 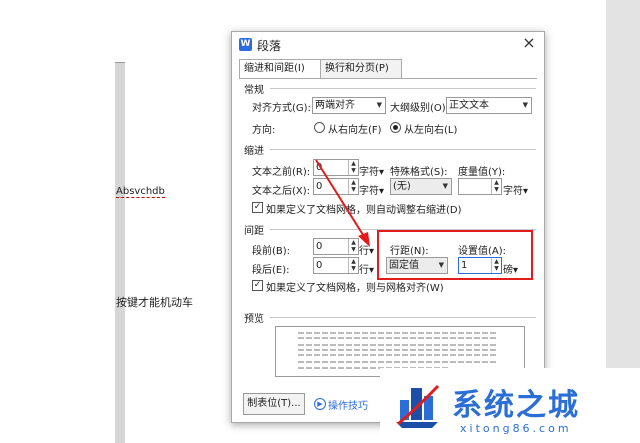 I want to click on radio-rtl, so click(x=319, y=127).